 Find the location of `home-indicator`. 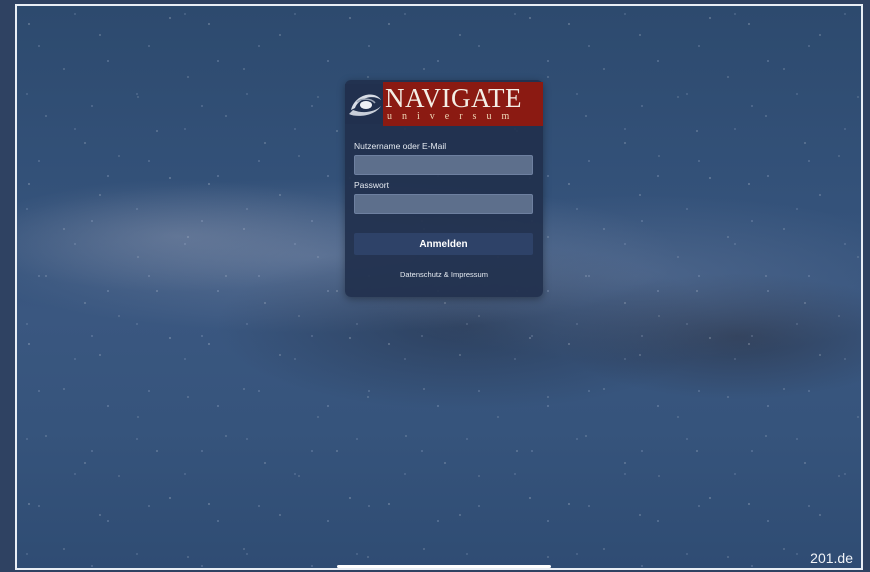

home-indicator is located at coordinates (444, 566).